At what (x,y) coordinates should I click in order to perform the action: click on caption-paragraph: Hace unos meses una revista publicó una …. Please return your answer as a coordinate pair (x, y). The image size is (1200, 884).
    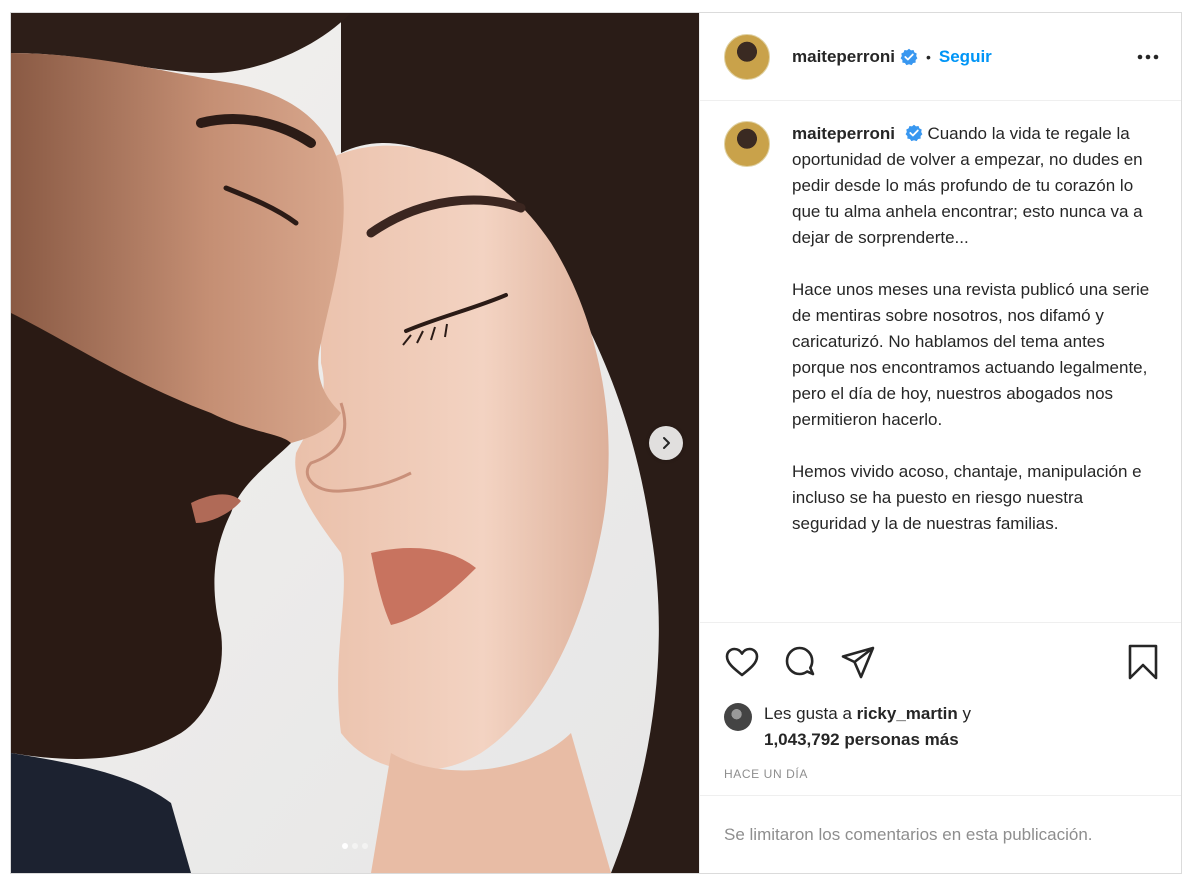
    Looking at the image, I should click on (971, 354).